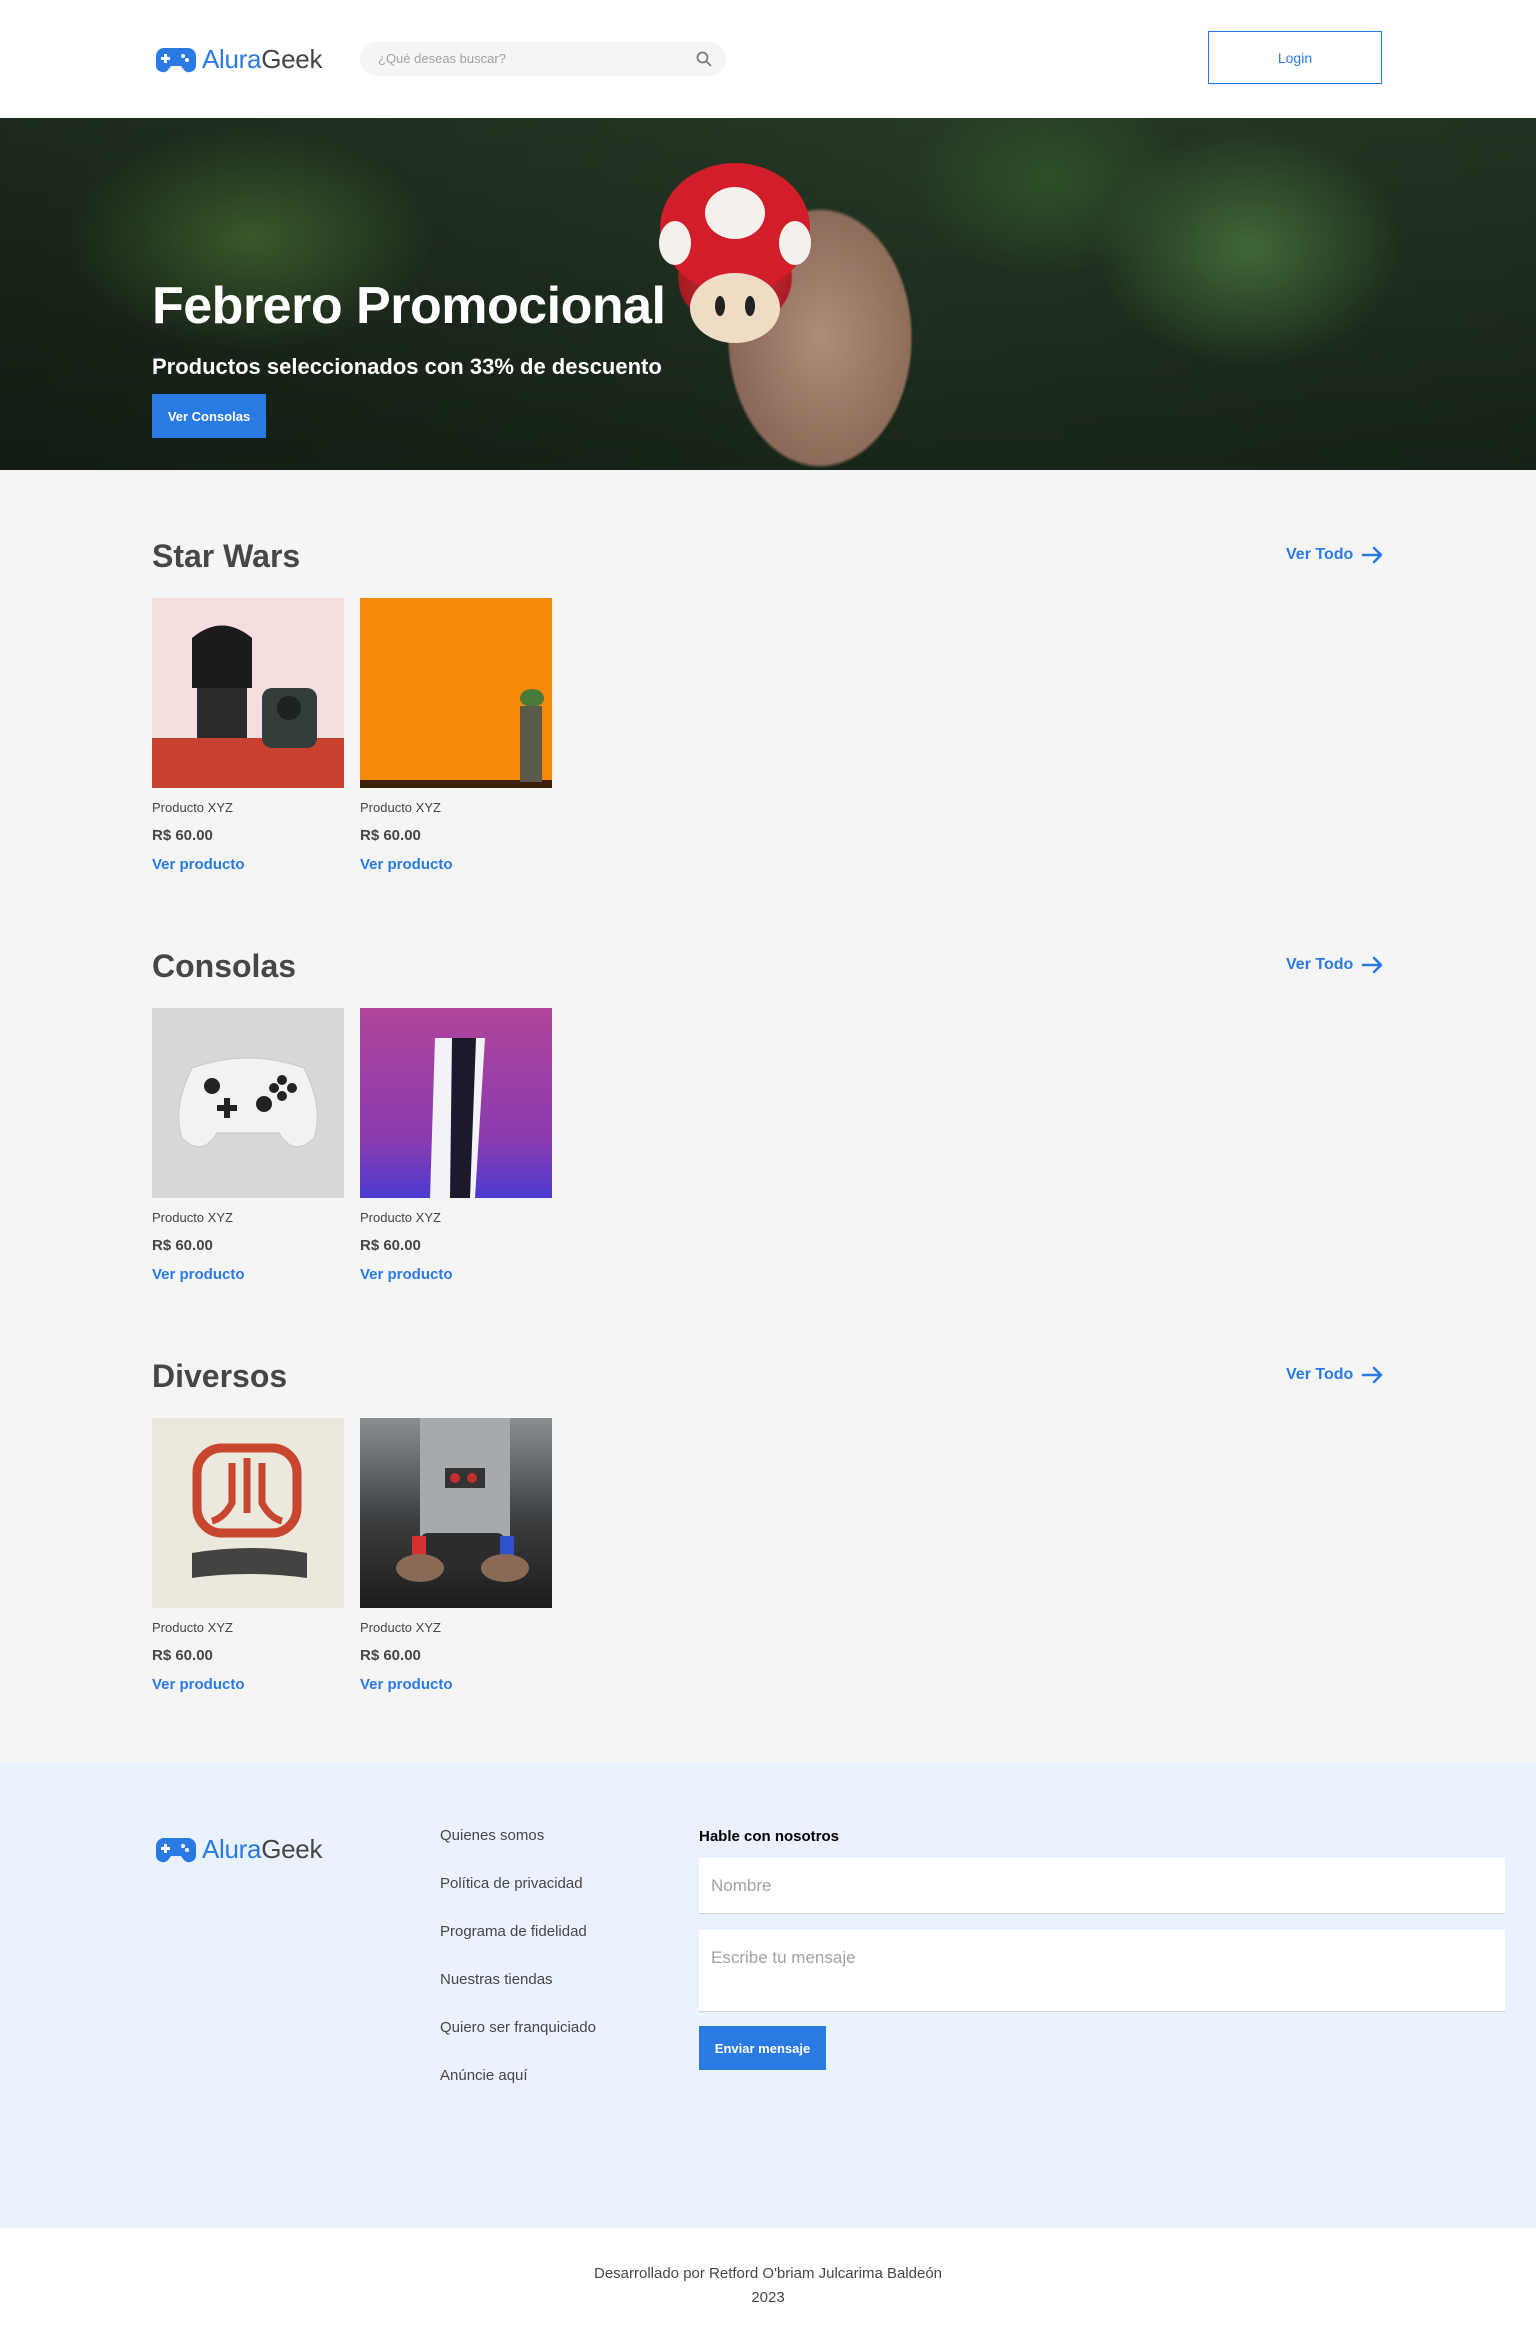 This screenshot has width=1536, height=2339. I want to click on see-all-diversos: Ver Todo, so click(1335, 1375).